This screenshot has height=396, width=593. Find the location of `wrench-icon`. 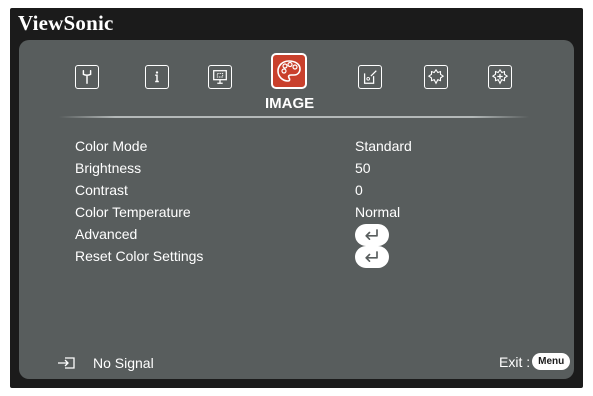

wrench-icon is located at coordinates (87, 77).